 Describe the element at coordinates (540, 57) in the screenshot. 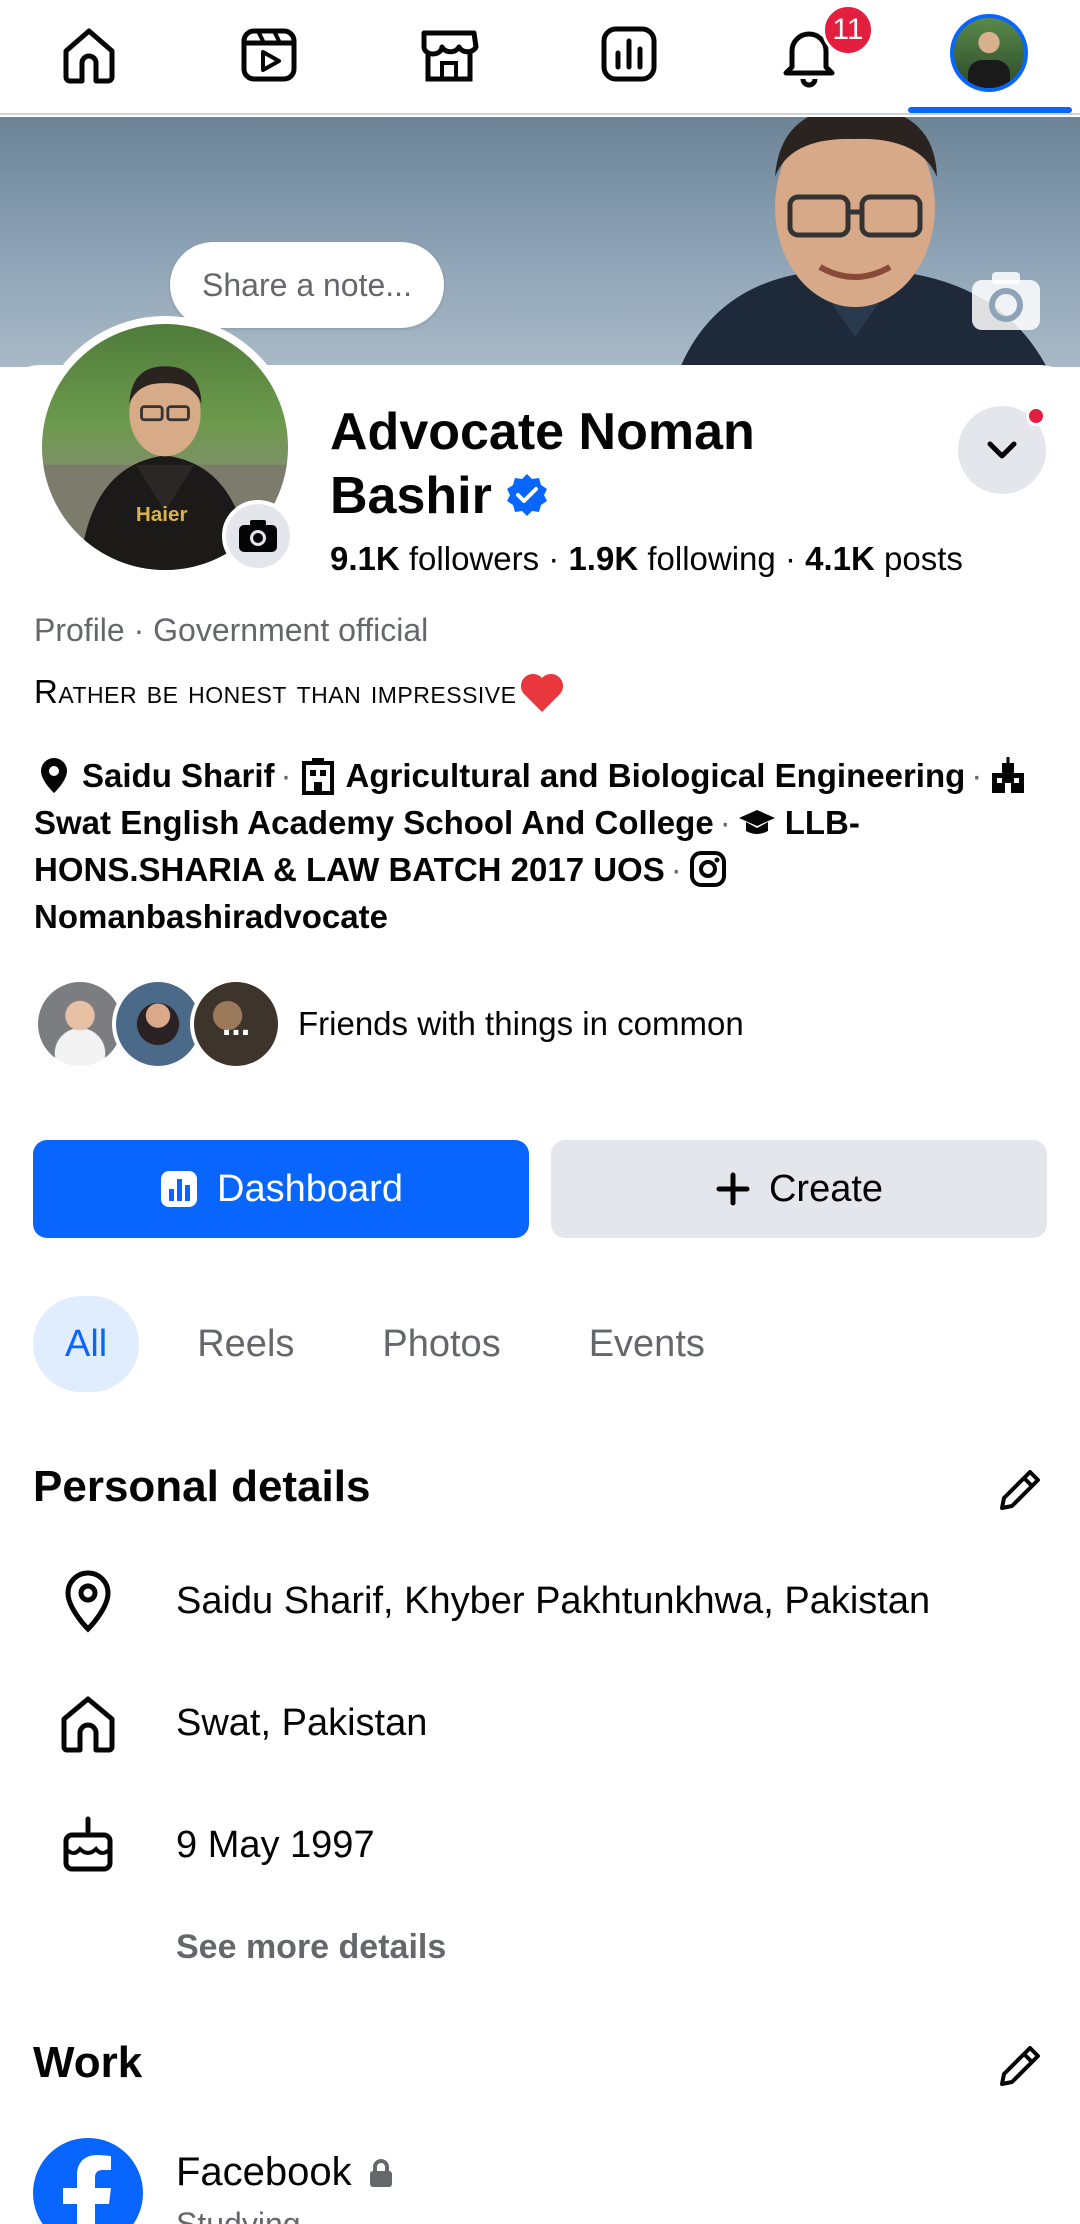

I see `top-navigation: 11` at that location.